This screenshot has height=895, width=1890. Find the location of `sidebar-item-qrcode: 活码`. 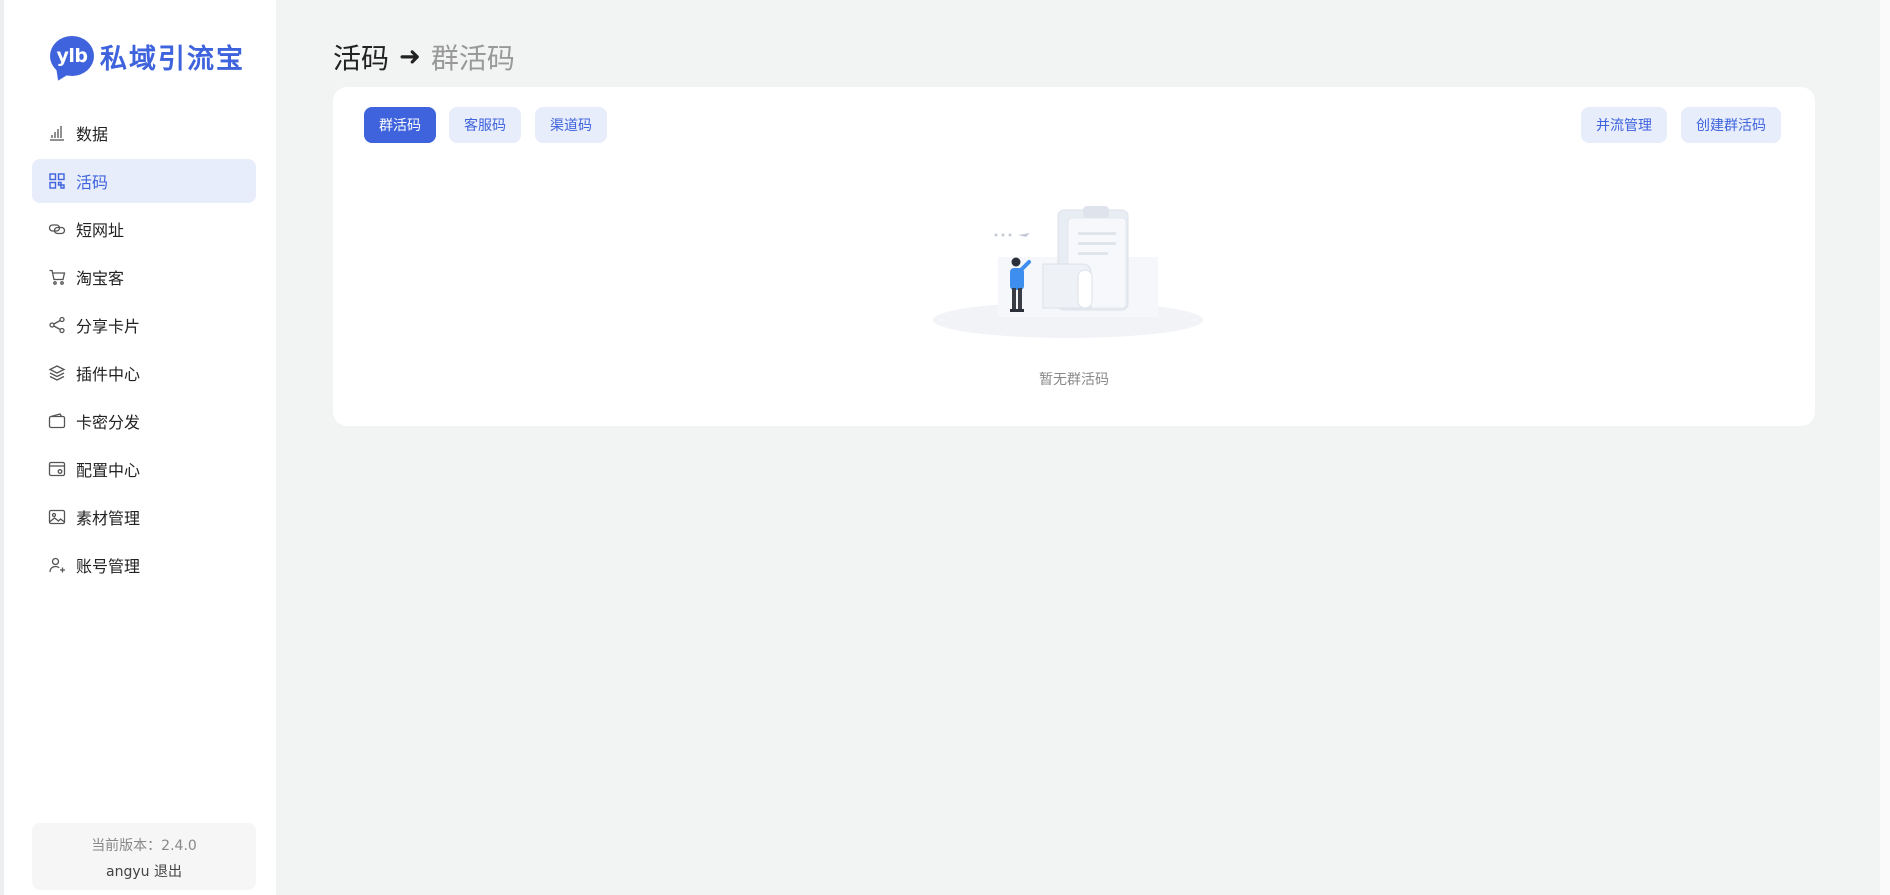

sidebar-item-qrcode: 活码 is located at coordinates (144, 181).